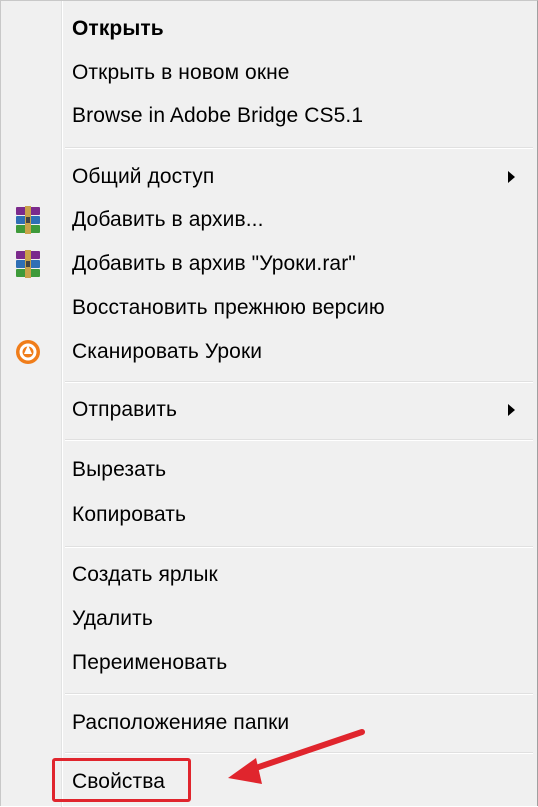 This screenshot has width=538, height=807. Describe the element at coordinates (143, 176) in the screenshot. I see `menu-item-label: Общий доступ` at that location.